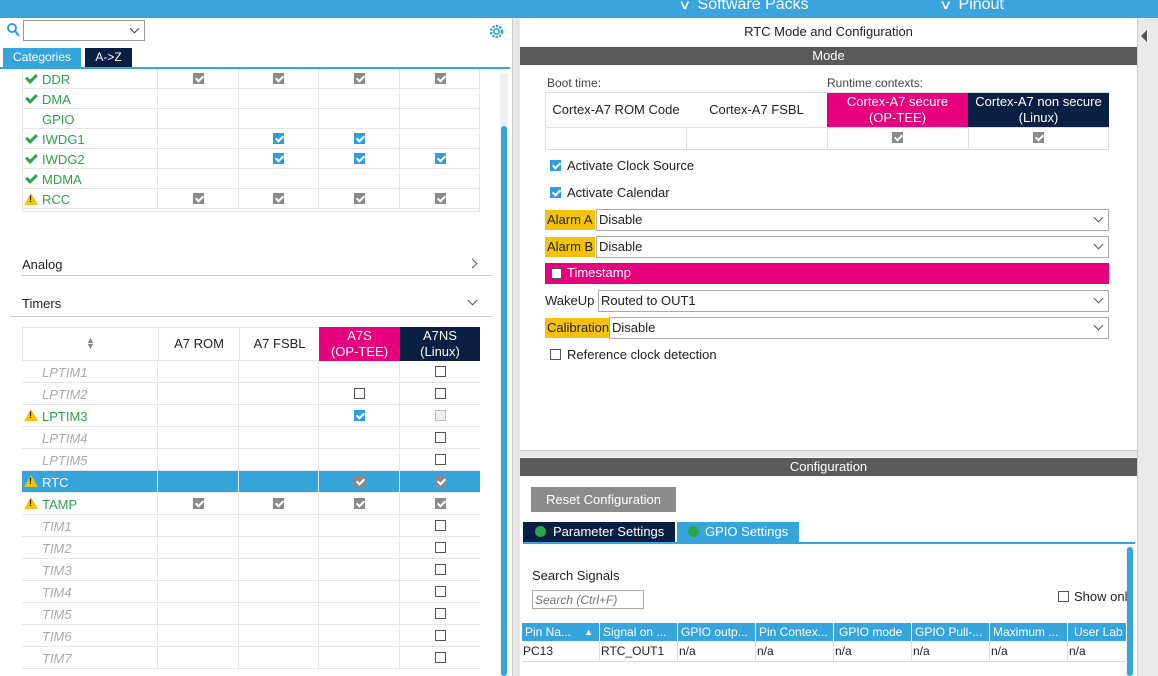 This screenshot has height=676, width=1158. Describe the element at coordinates (13, 30) in the screenshot. I see `search-icon` at that location.